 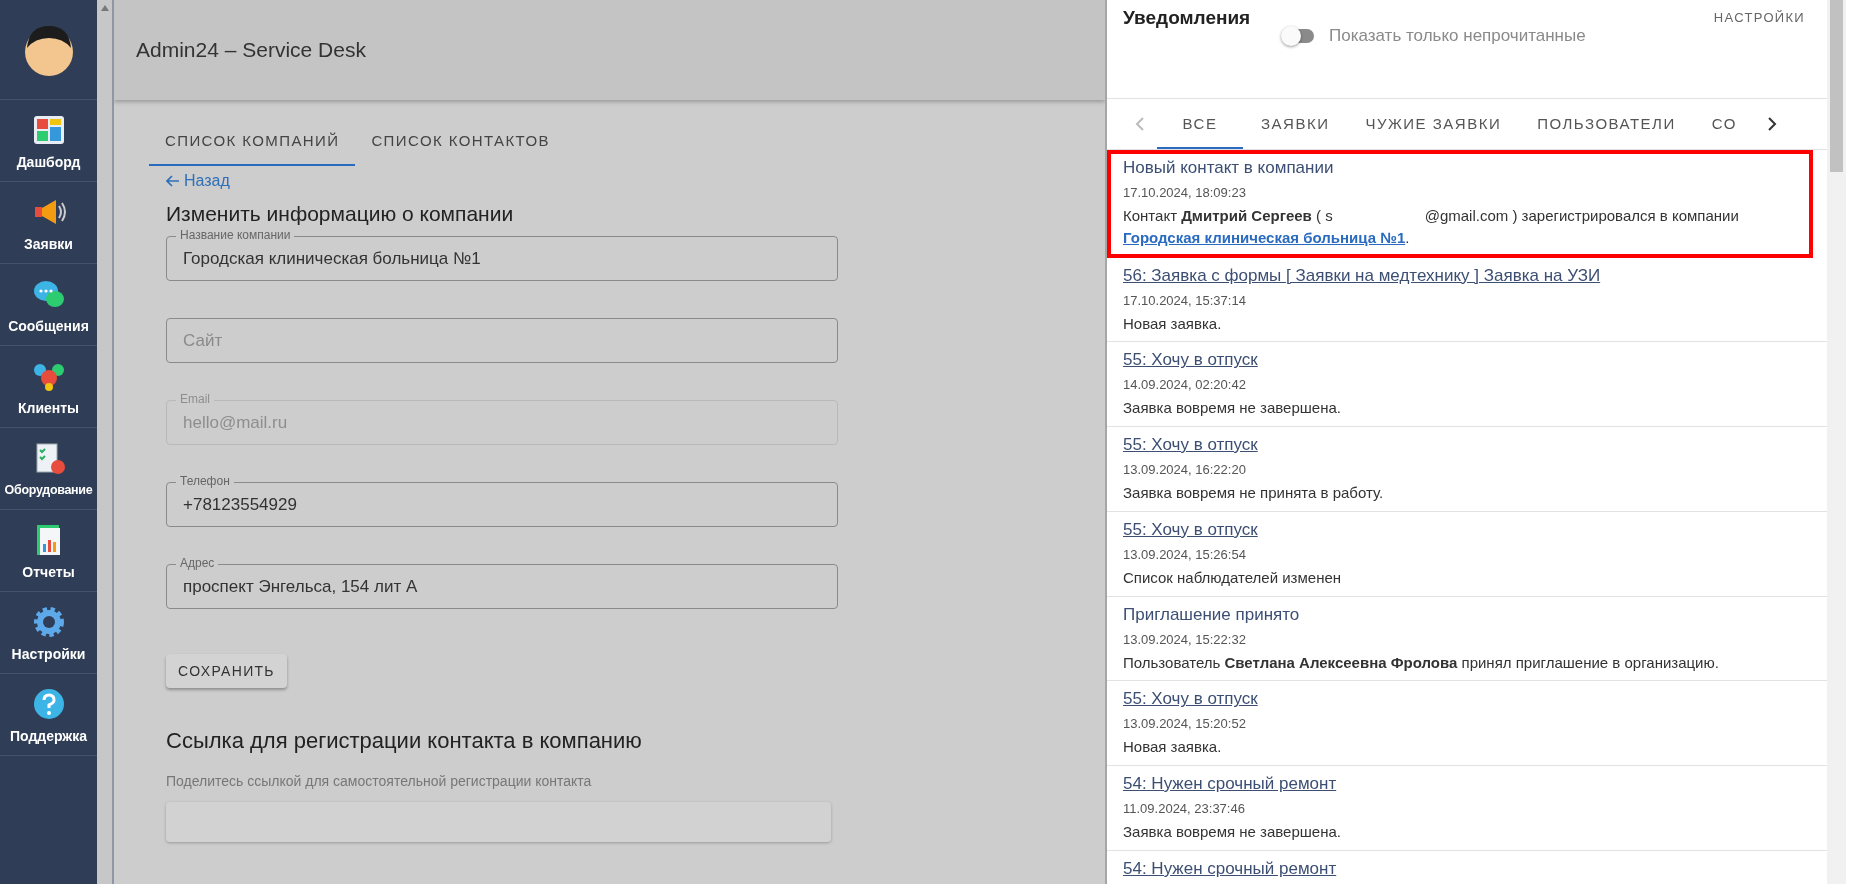 What do you see at coordinates (1362, 275) in the screenshot?
I see `notification-link: 56: Заявка с формы [ Заявки на медтехнику ] Заявка на УЗИ` at bounding box center [1362, 275].